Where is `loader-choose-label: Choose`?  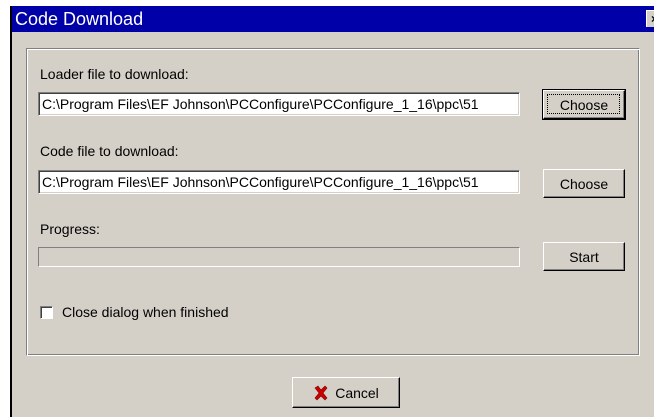
loader-choose-label: Choose is located at coordinates (584, 104).